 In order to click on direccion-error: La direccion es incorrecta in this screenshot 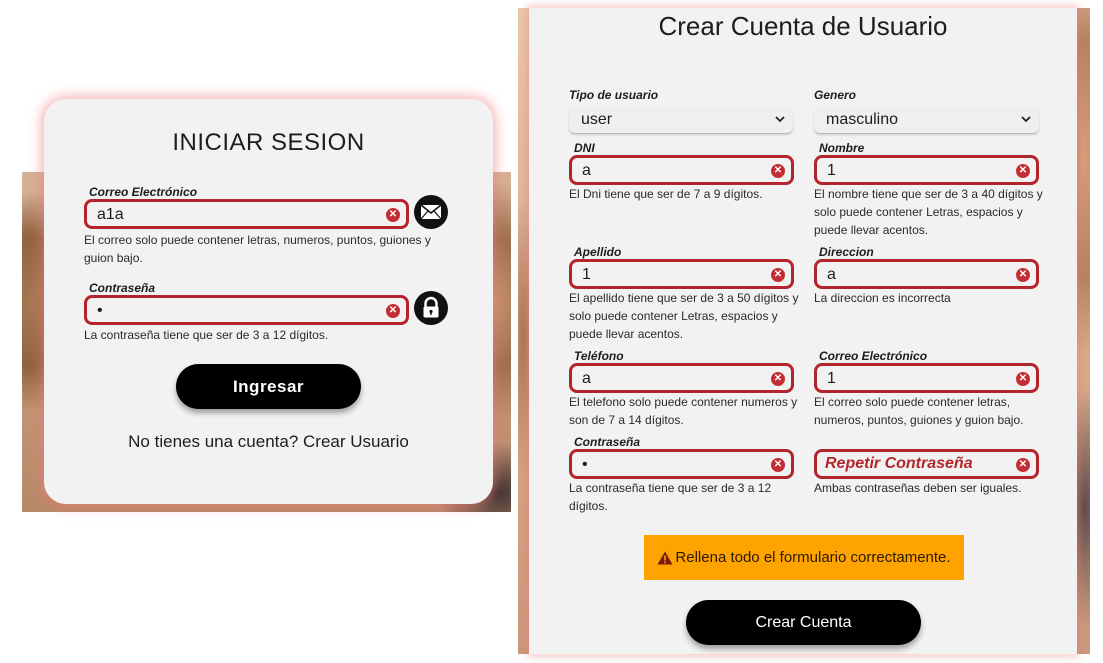, I will do `click(882, 298)`.